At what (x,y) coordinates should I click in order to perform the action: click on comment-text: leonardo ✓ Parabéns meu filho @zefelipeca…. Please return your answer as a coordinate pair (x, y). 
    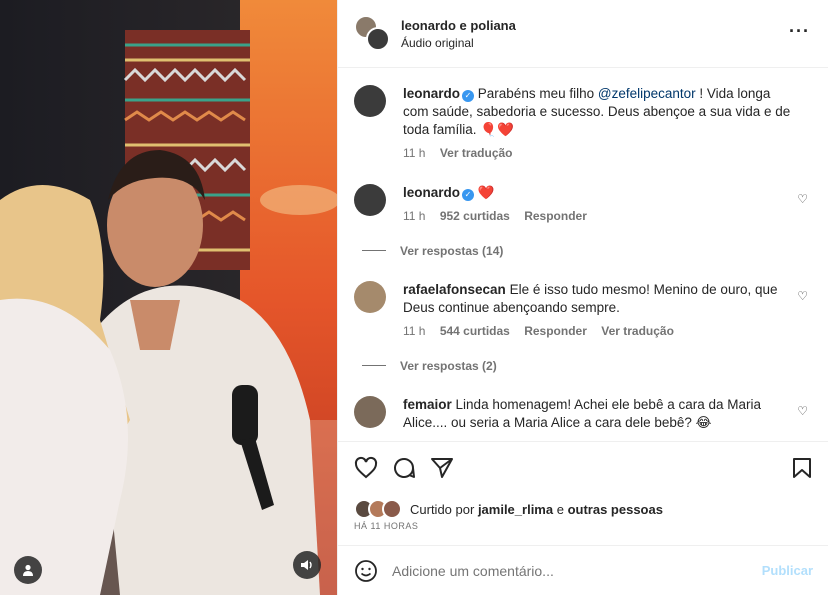
    Looking at the image, I should click on (598, 112).